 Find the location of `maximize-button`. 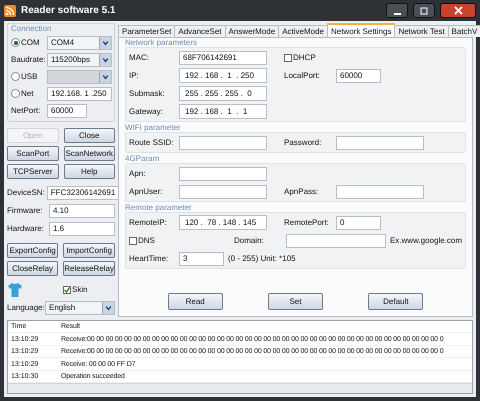

maximize-button is located at coordinates (424, 10).